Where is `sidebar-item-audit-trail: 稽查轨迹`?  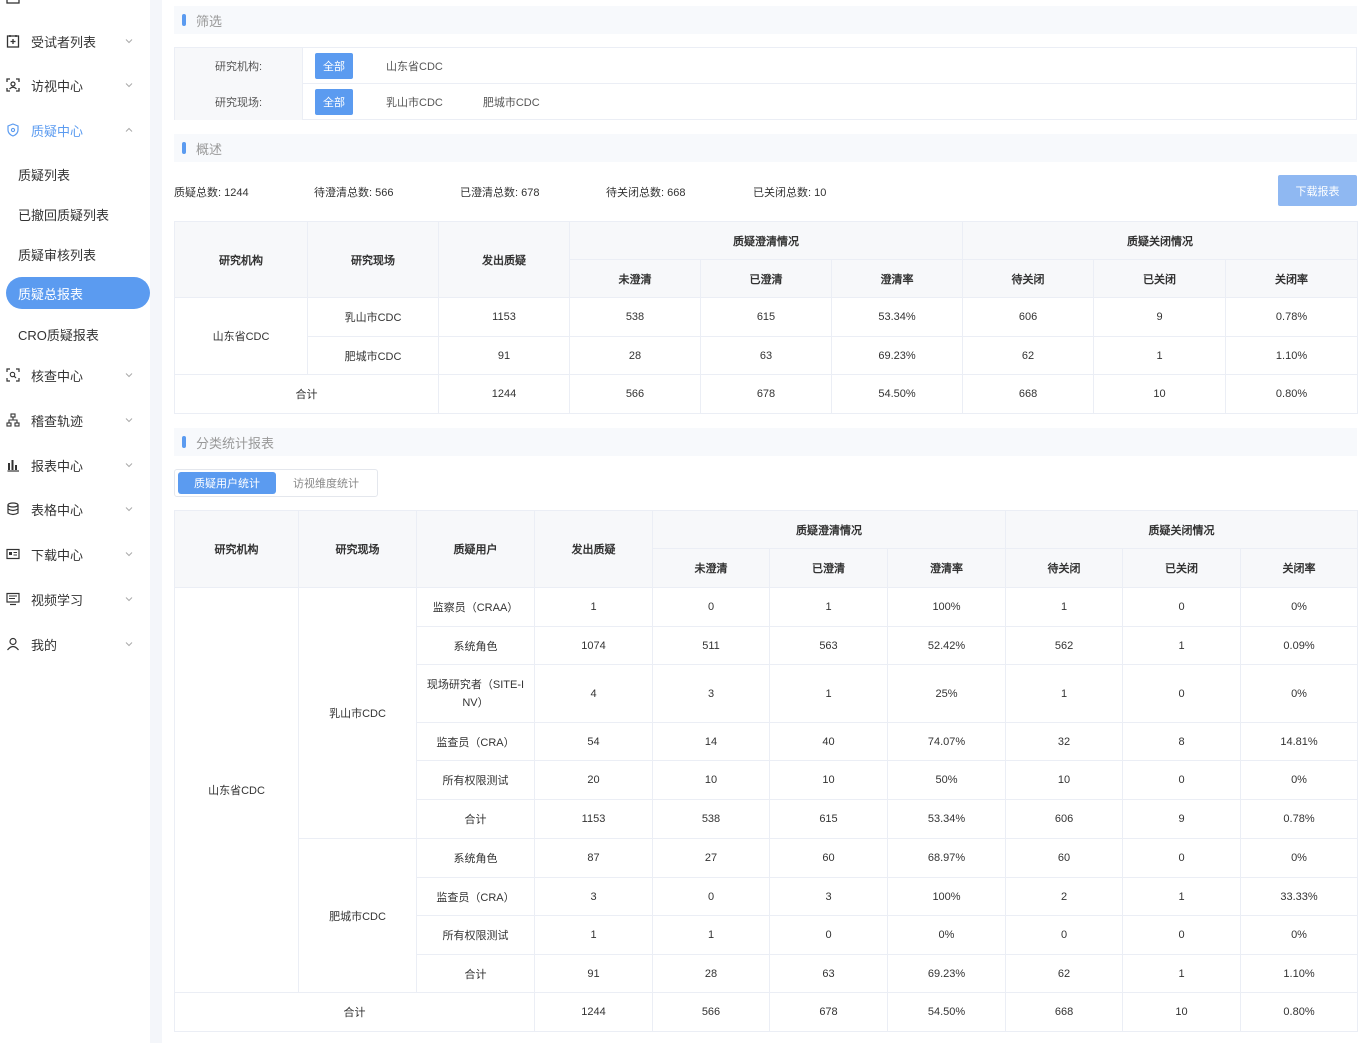
sidebar-item-audit-trail: 稽查轨迹 is located at coordinates (75, 420).